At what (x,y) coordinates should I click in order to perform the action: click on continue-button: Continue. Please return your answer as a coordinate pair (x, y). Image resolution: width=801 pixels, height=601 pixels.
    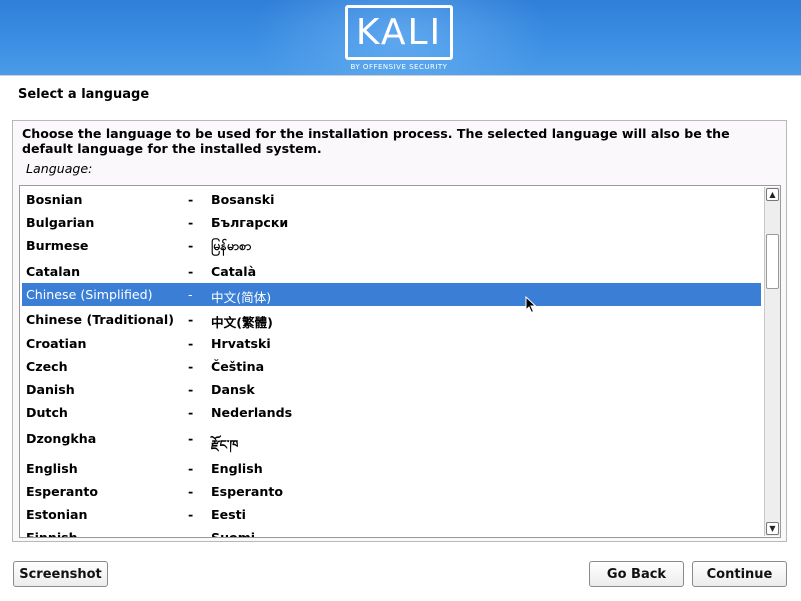
    Looking at the image, I should click on (739, 574).